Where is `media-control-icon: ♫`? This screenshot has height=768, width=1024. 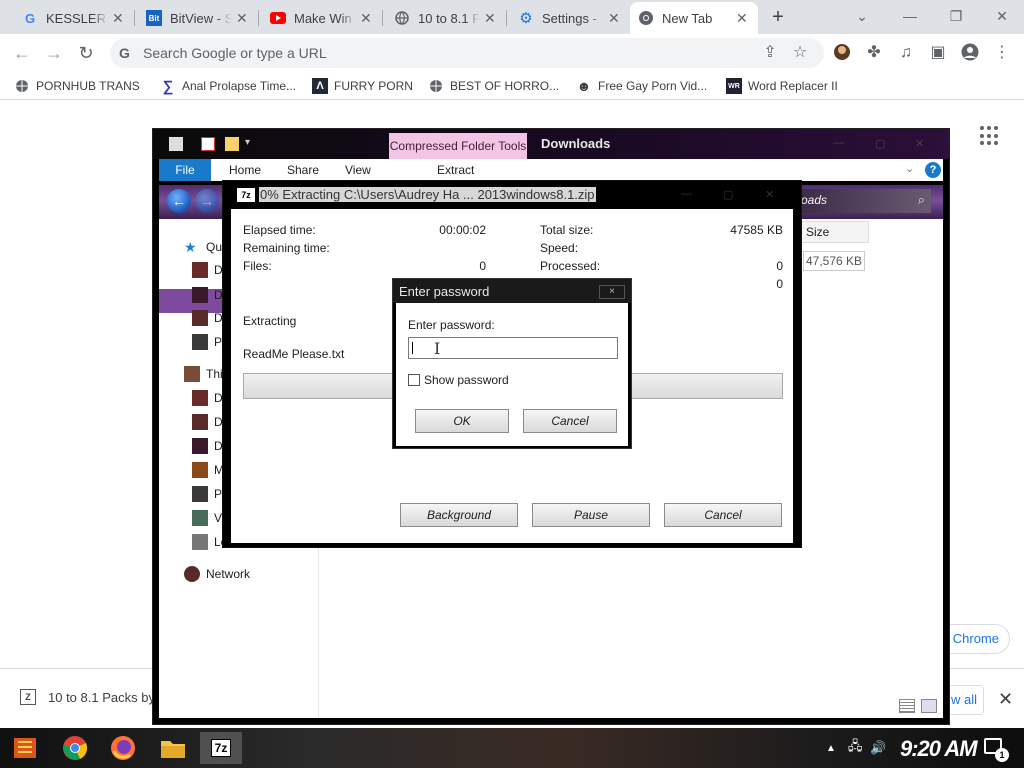
media-control-icon: ♫ is located at coordinates (906, 53).